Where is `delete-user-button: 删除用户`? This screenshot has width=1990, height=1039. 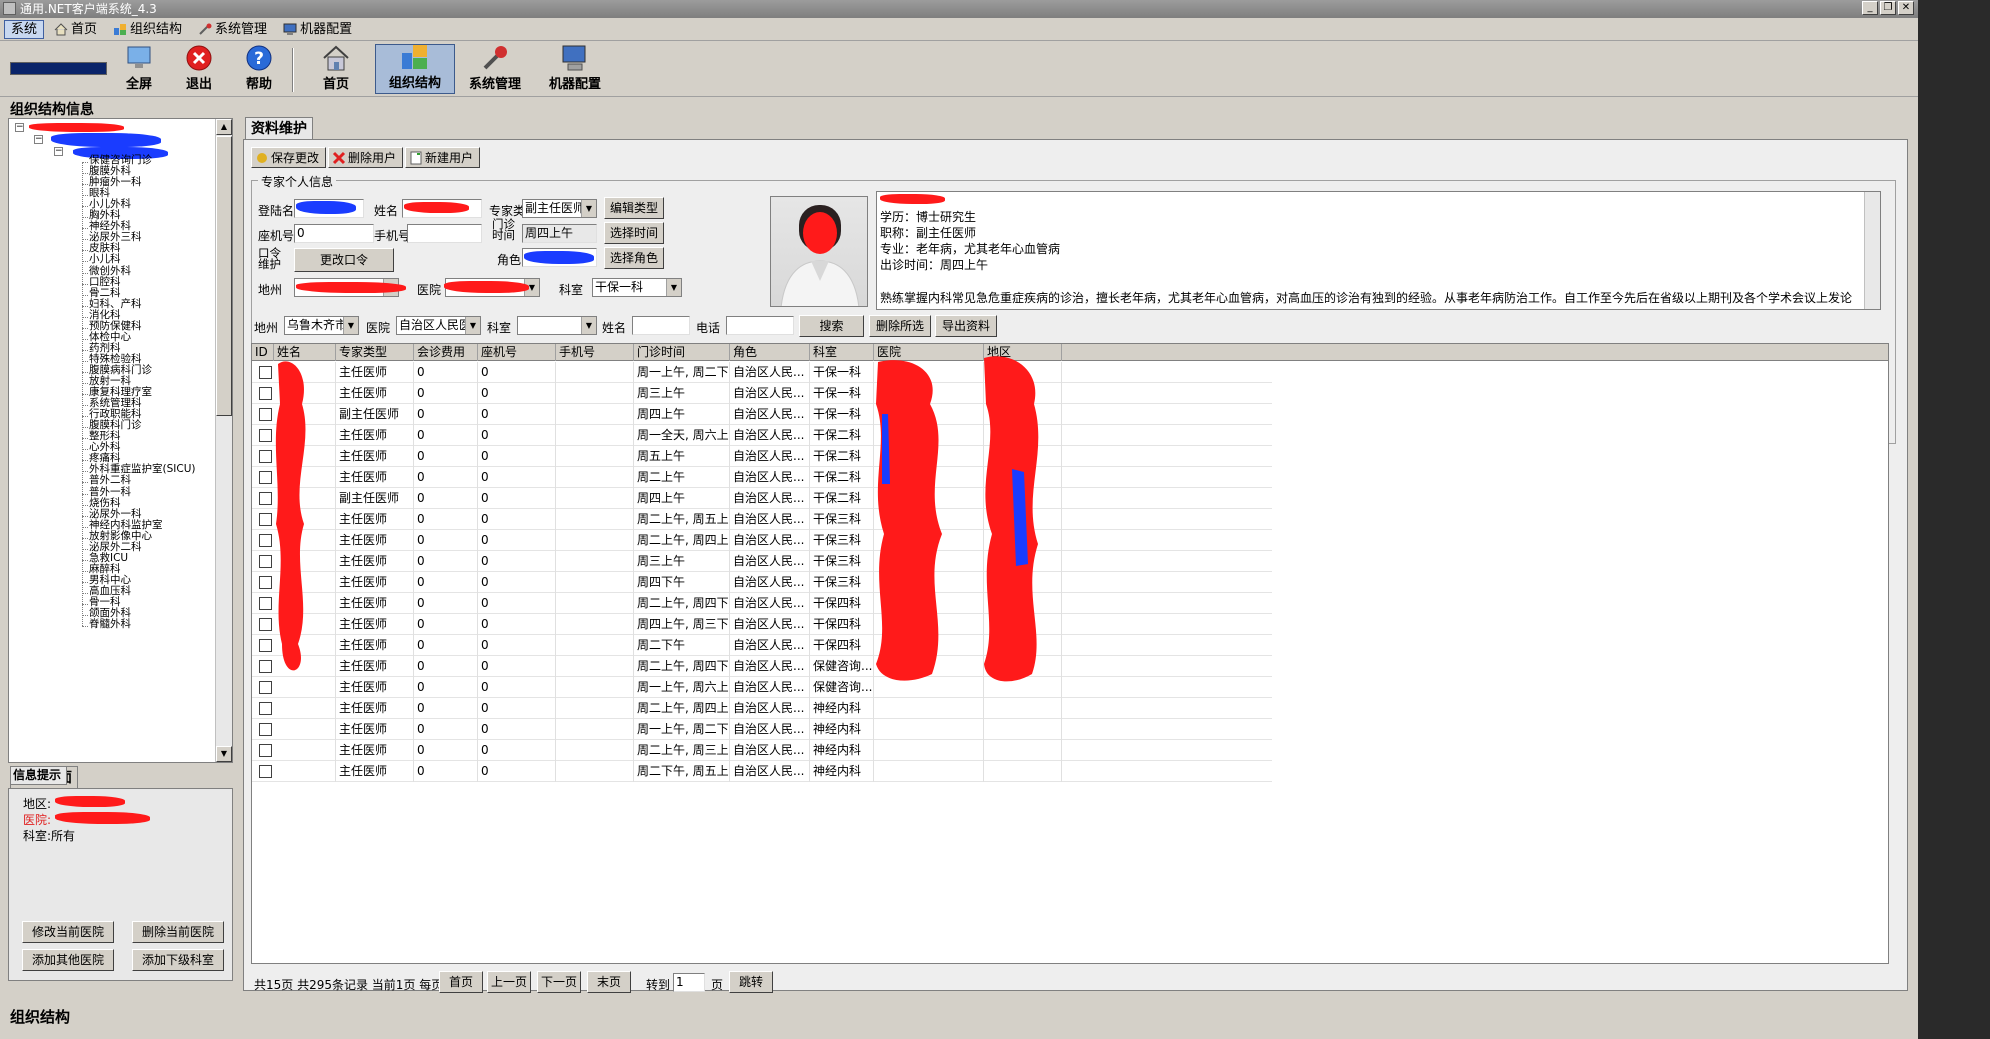 delete-user-button: 删除用户 is located at coordinates (366, 157).